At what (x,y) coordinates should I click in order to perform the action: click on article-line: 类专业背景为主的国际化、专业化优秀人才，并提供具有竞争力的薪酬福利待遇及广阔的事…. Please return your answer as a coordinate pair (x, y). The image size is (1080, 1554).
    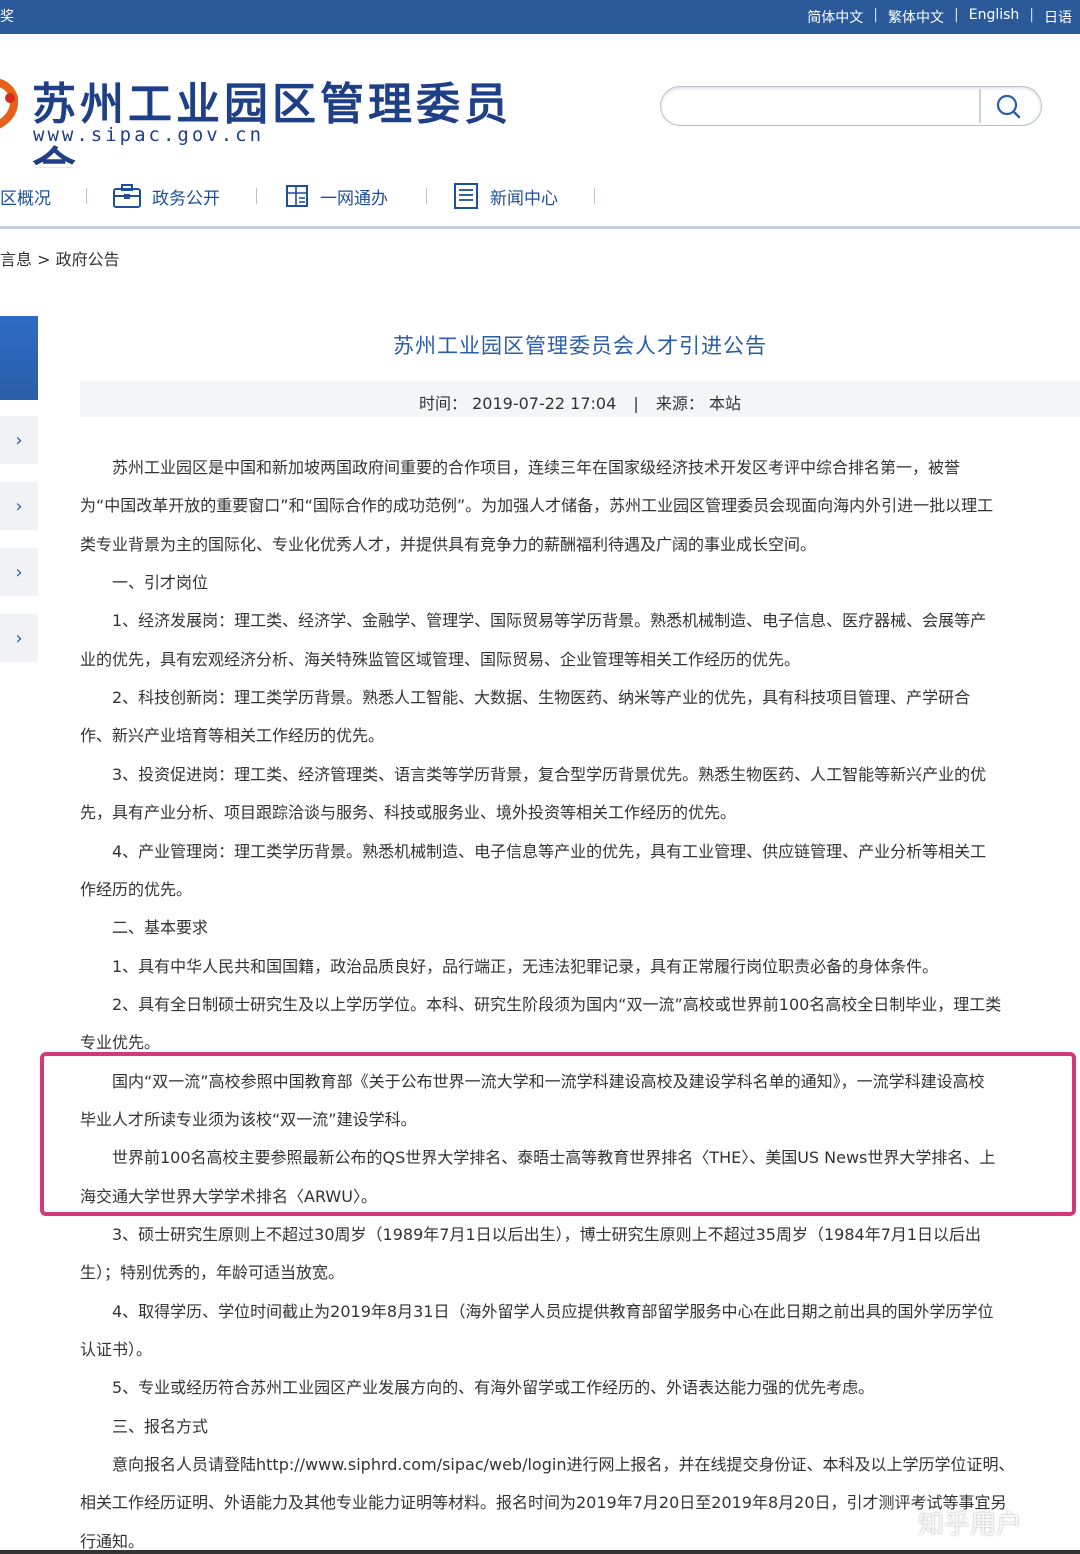
    Looking at the image, I should click on (448, 544).